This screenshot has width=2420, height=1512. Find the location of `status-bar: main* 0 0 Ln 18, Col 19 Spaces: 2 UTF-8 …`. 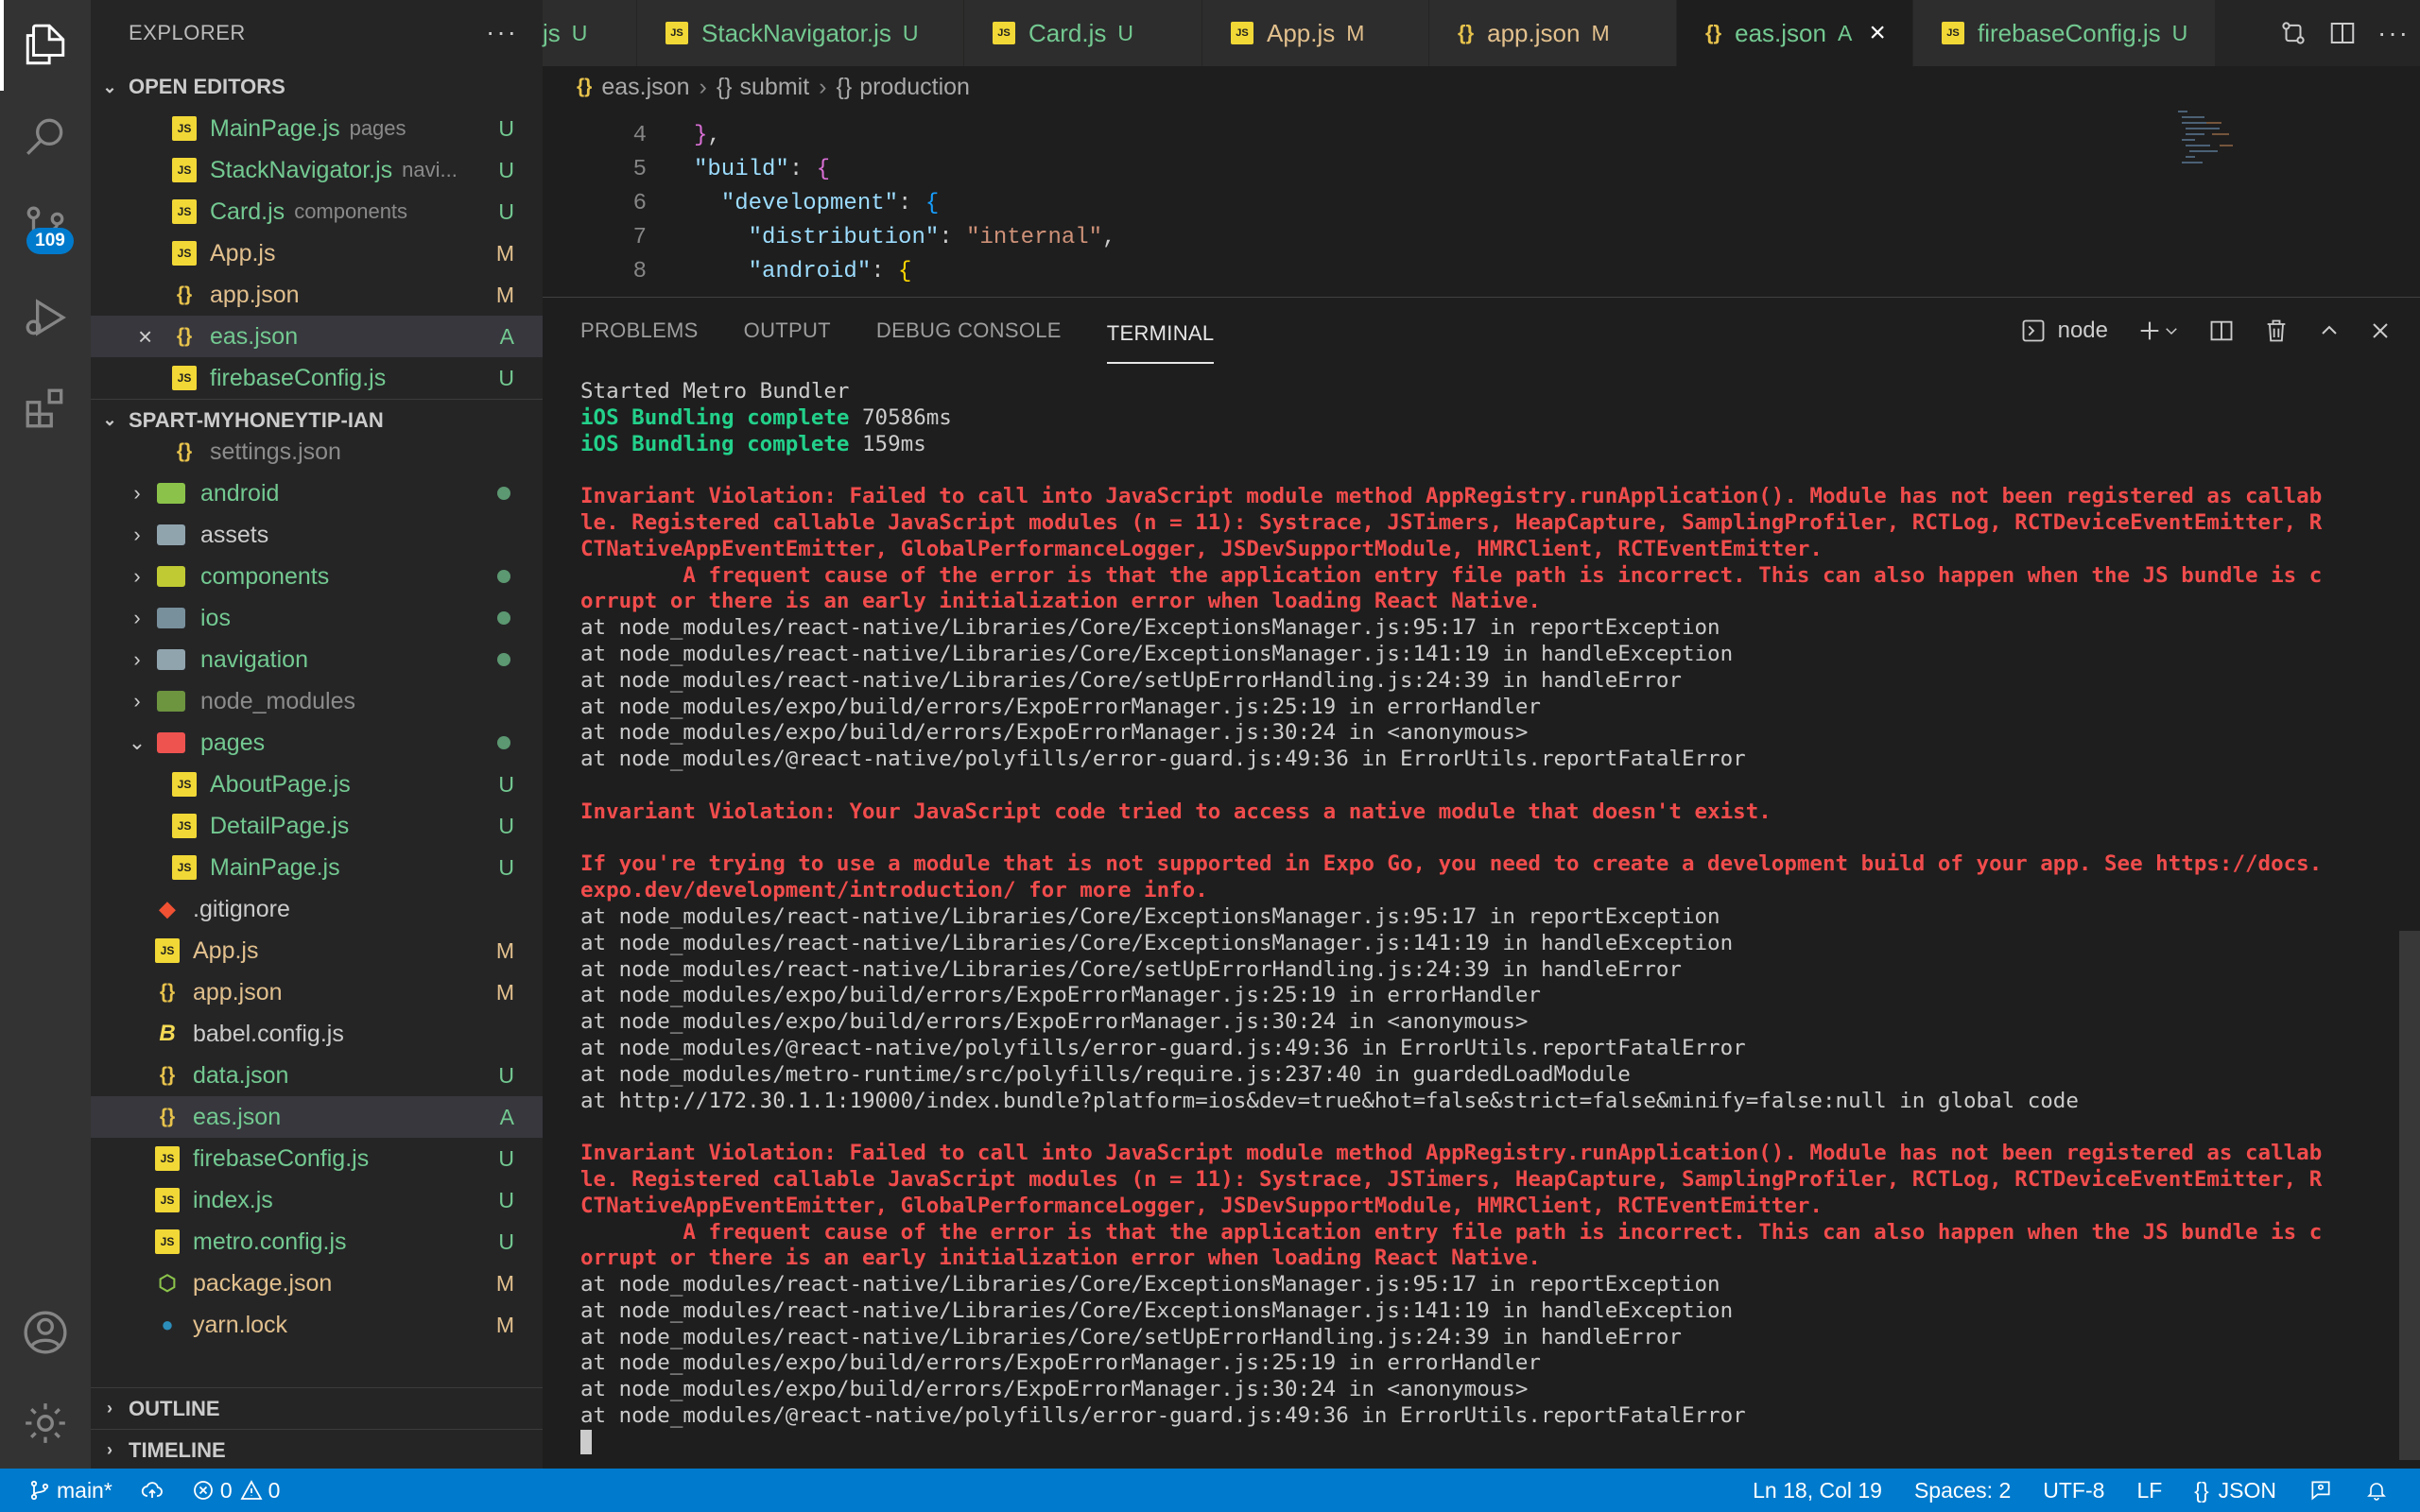

status-bar: main* 0 0 Ln 18, Col 19 Spaces: 2 UTF-8 … is located at coordinates (1210, 1490).